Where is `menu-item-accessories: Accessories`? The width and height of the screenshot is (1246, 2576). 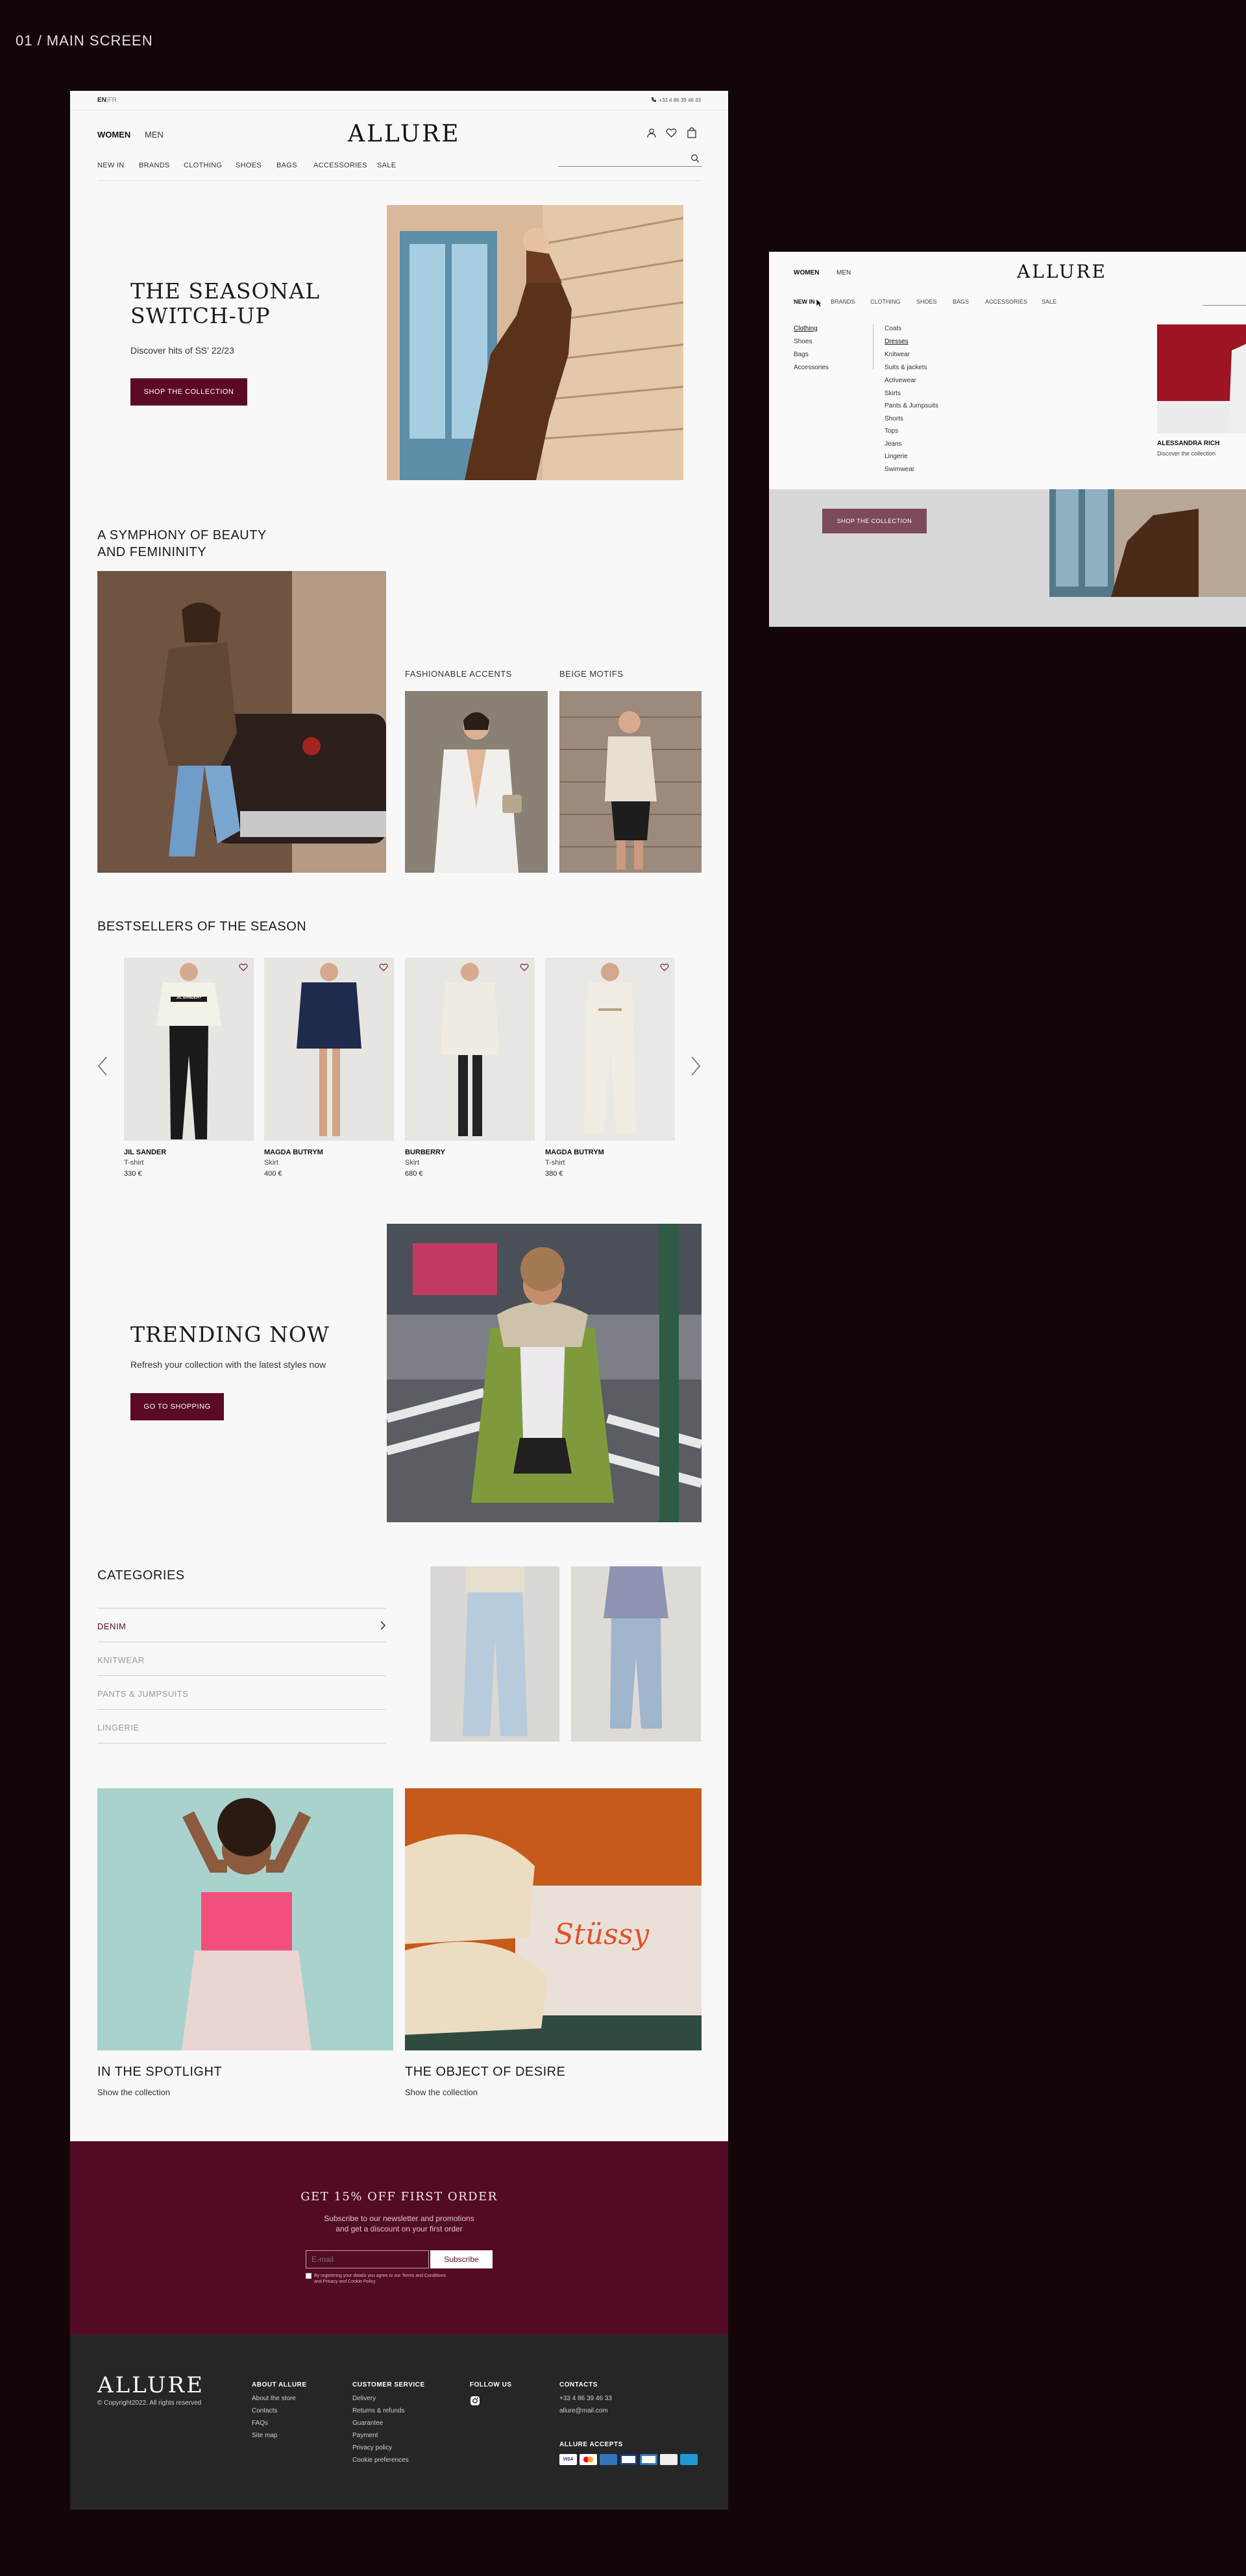 menu-item-accessories: Accessories is located at coordinates (812, 367).